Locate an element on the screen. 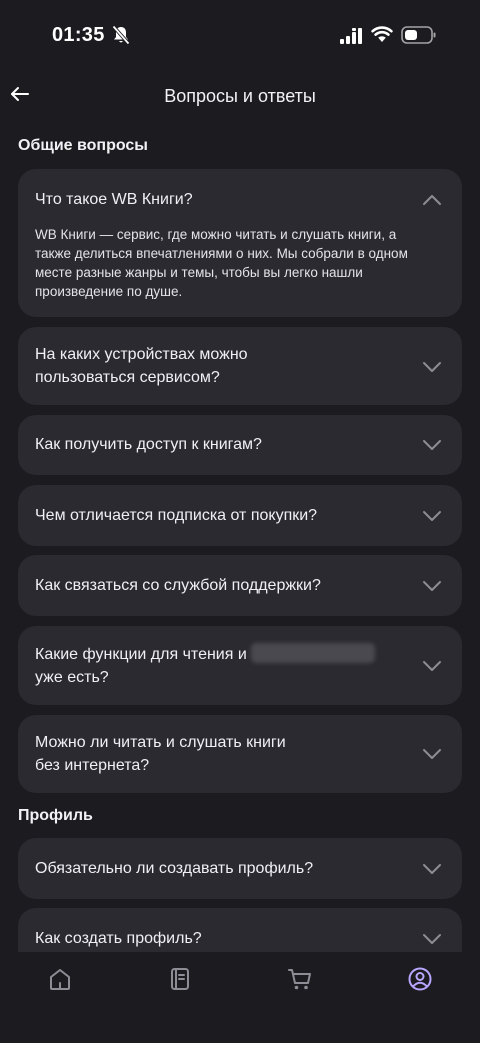  nav-header: Вопросы и ответы is located at coordinates (240, 96).